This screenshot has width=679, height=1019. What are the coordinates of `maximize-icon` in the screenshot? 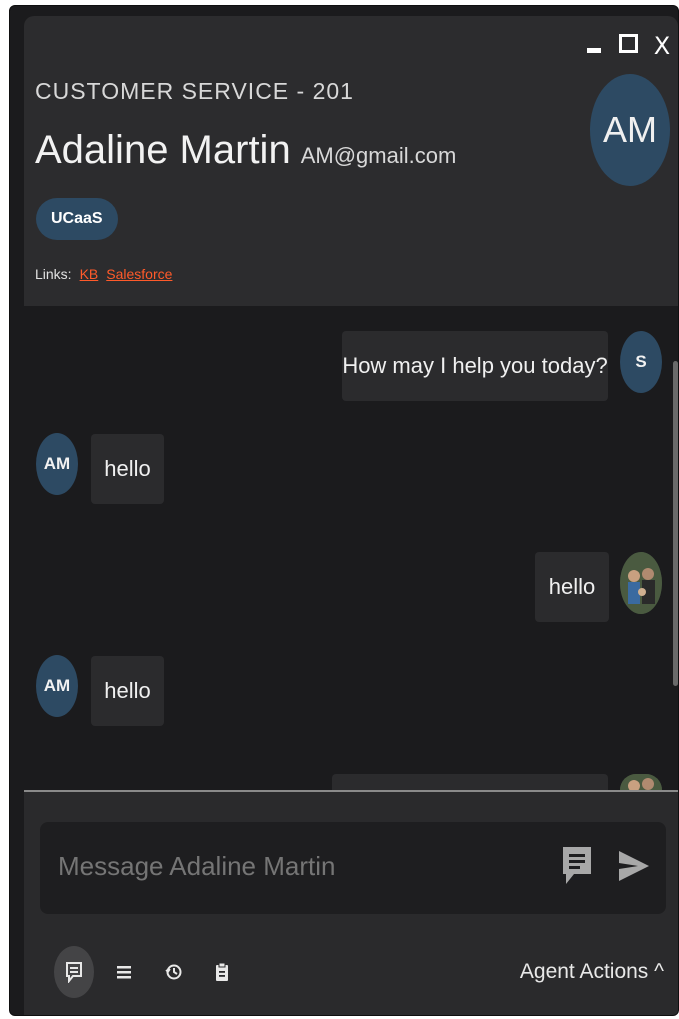 It's located at (628, 43).